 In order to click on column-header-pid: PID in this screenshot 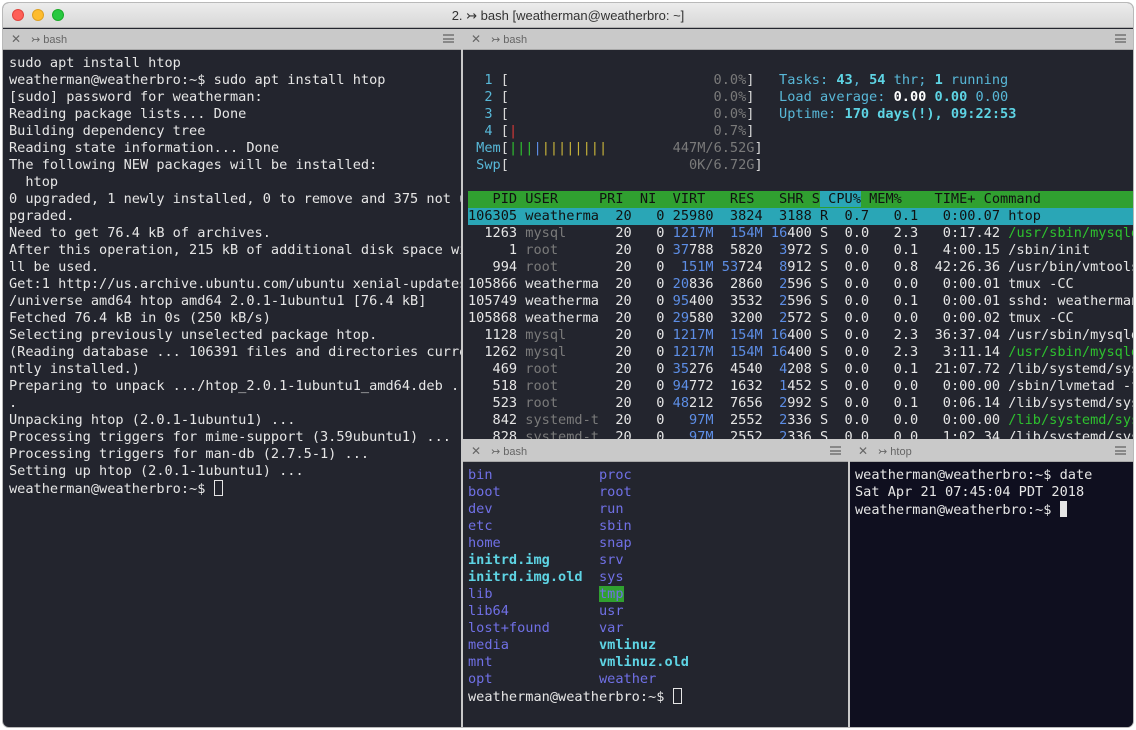, I will do `click(492, 199)`.